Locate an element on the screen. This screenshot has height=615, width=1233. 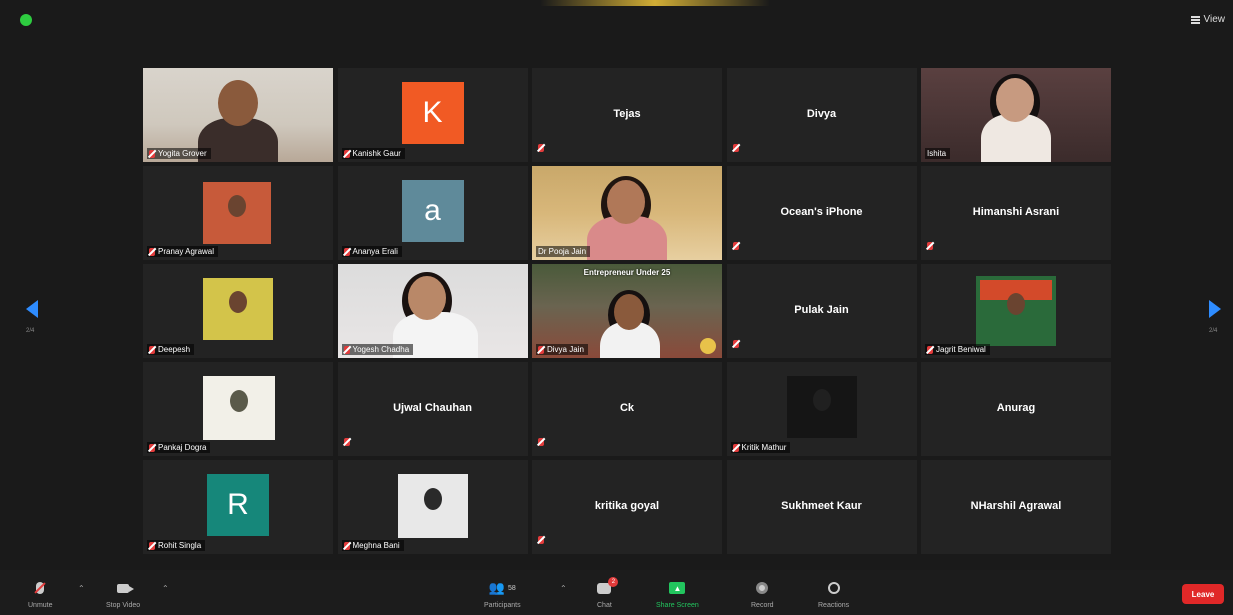
participant-tile: NHarshil Agrawal is located at coordinates (1016, 507).